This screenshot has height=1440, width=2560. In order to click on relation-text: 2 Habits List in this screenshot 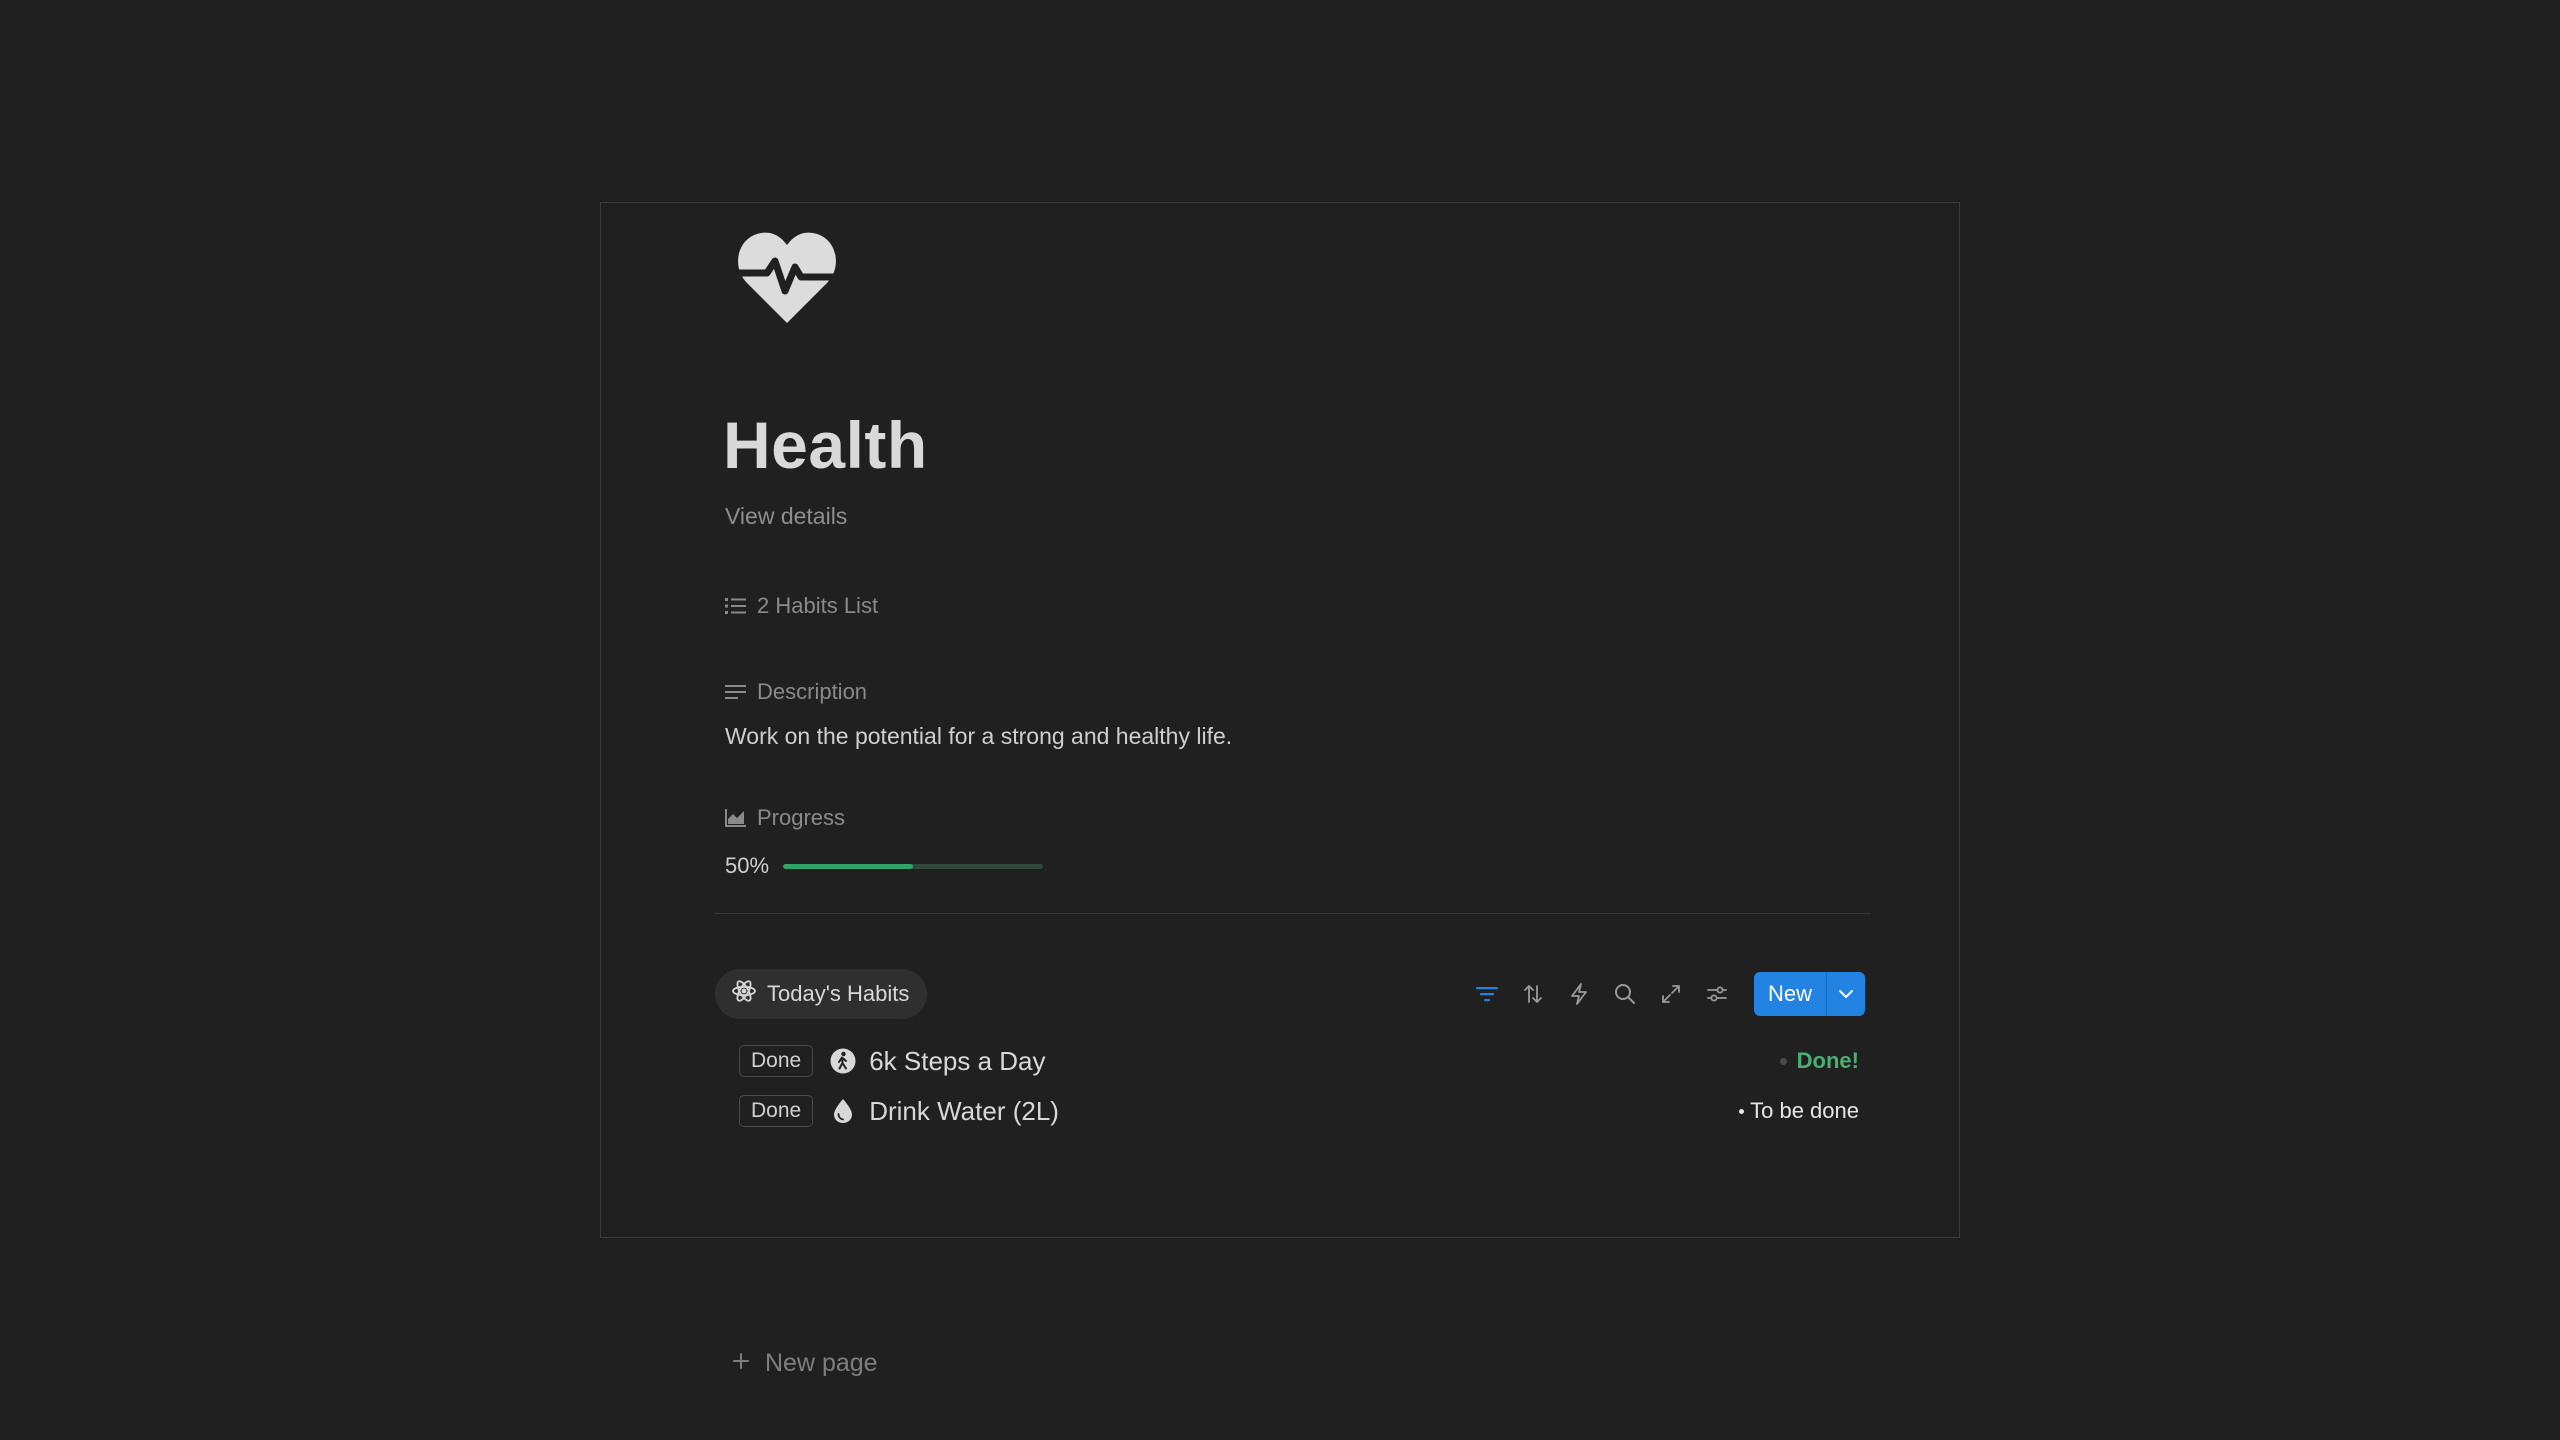, I will do `click(818, 605)`.